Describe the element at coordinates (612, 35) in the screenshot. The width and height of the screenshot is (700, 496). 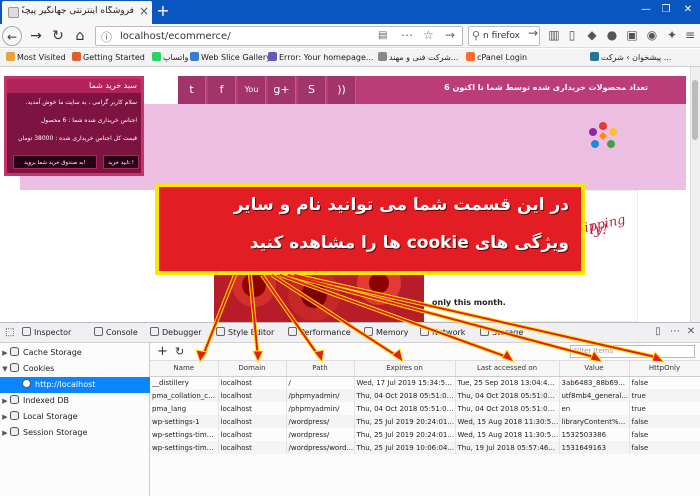
I see `addon-icon: ●` at that location.